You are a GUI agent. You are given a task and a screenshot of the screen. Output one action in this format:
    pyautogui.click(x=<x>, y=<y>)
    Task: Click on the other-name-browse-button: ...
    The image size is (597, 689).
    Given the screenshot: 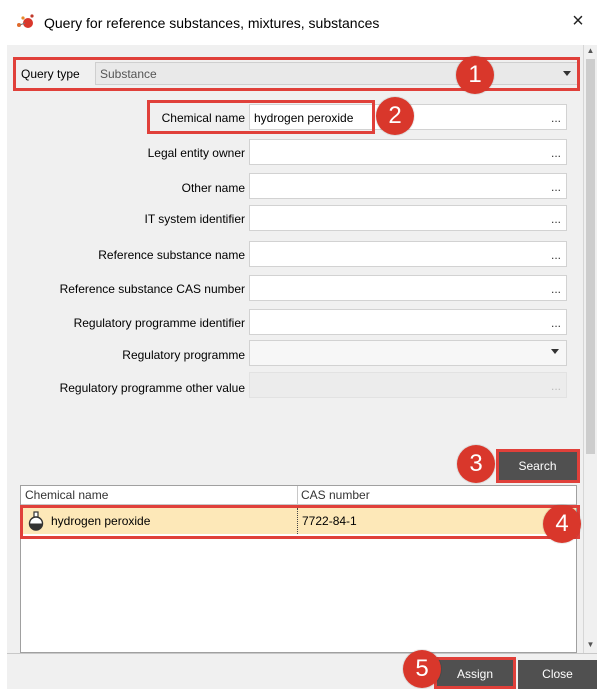 What is the action you would take?
    pyautogui.click(x=556, y=187)
    